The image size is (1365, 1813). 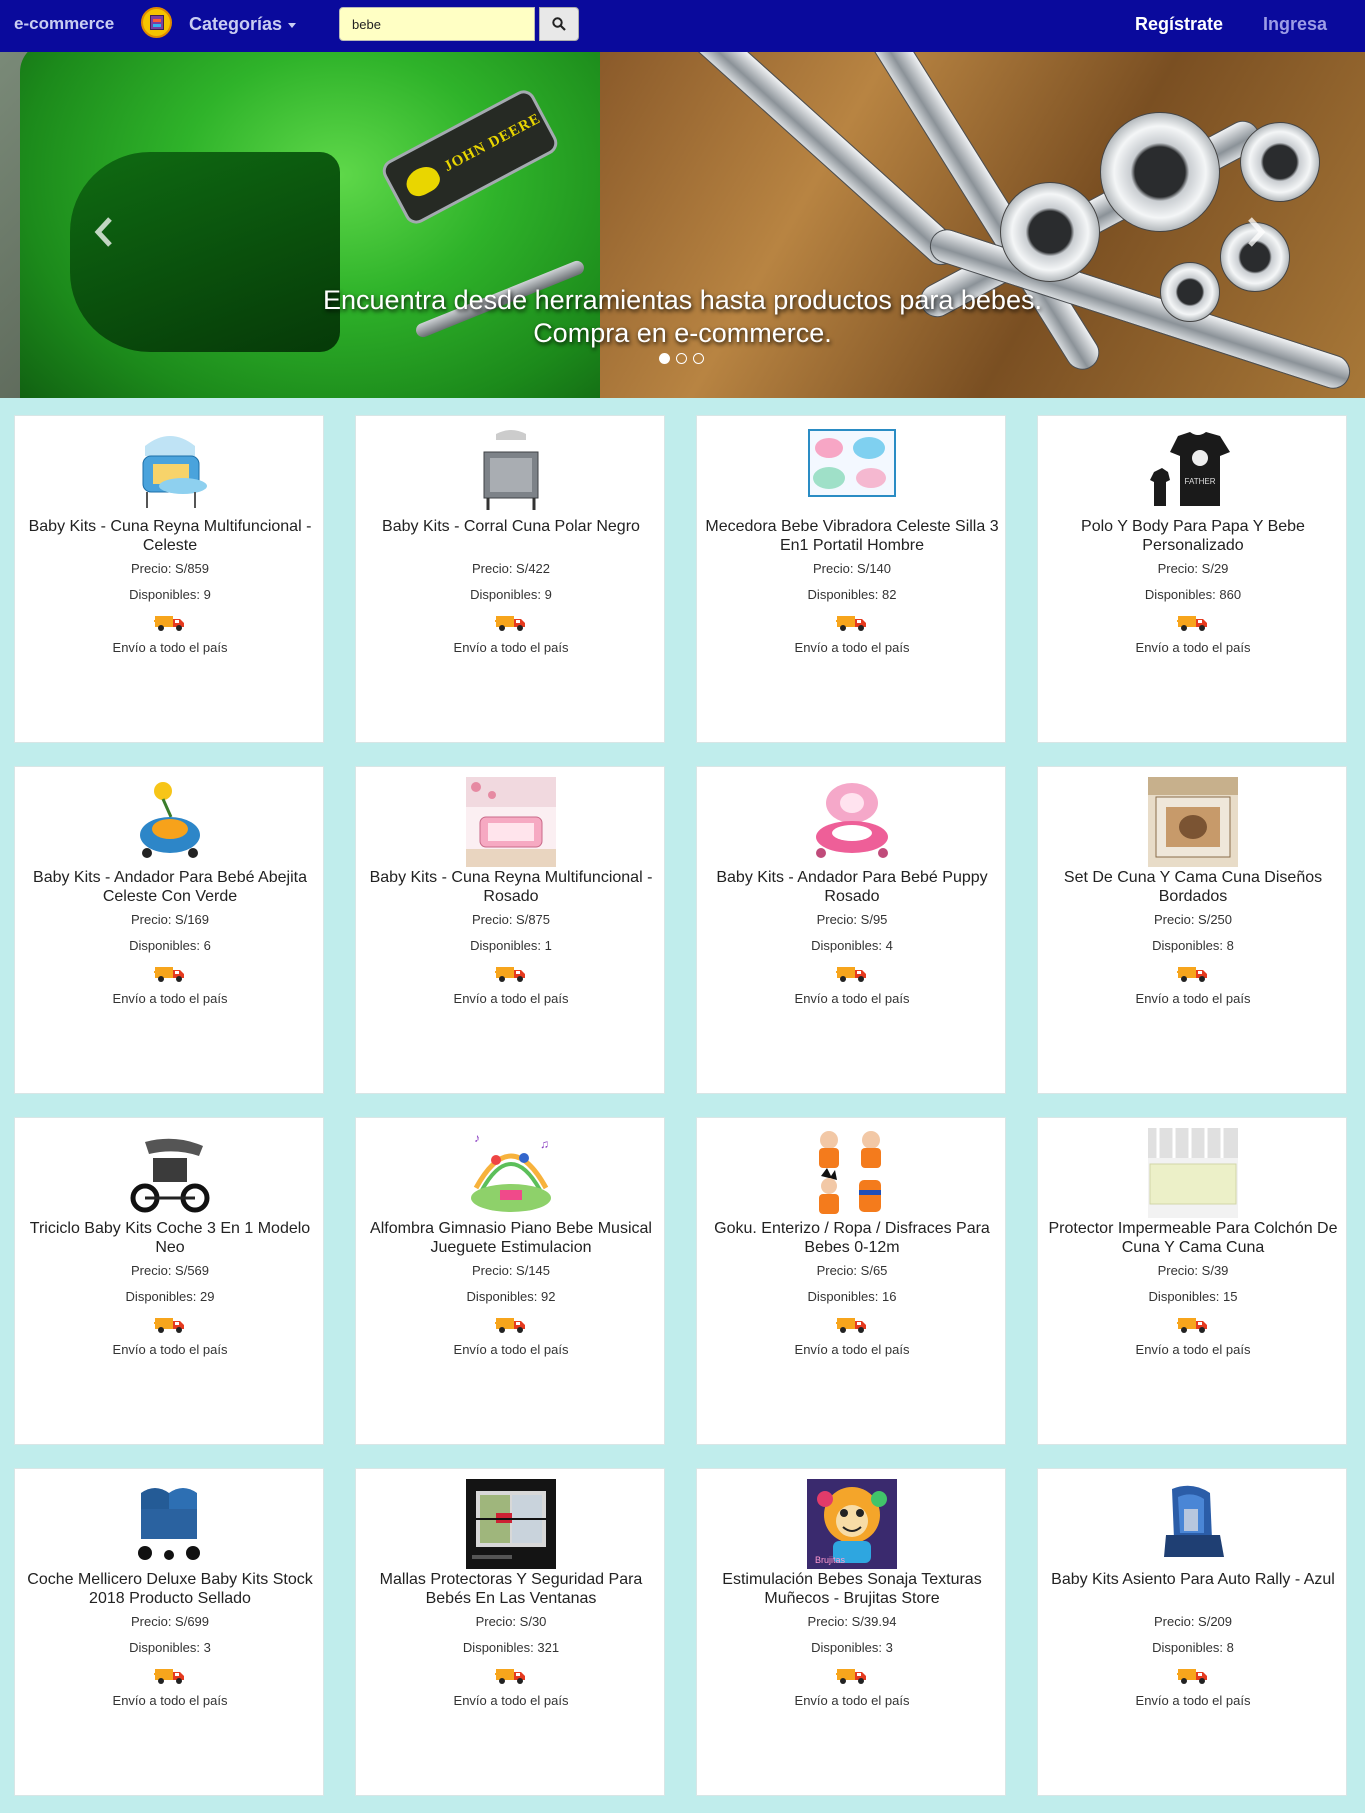 I want to click on product-price: Precio: S/422, so click(x=511, y=568).